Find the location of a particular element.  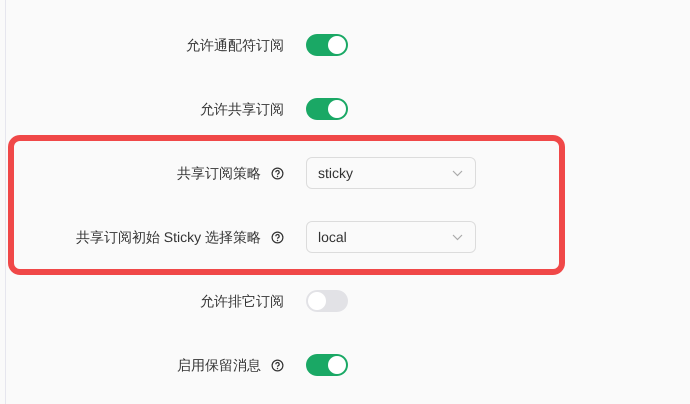

setting-label: 启用保留消息 is located at coordinates (219, 365).